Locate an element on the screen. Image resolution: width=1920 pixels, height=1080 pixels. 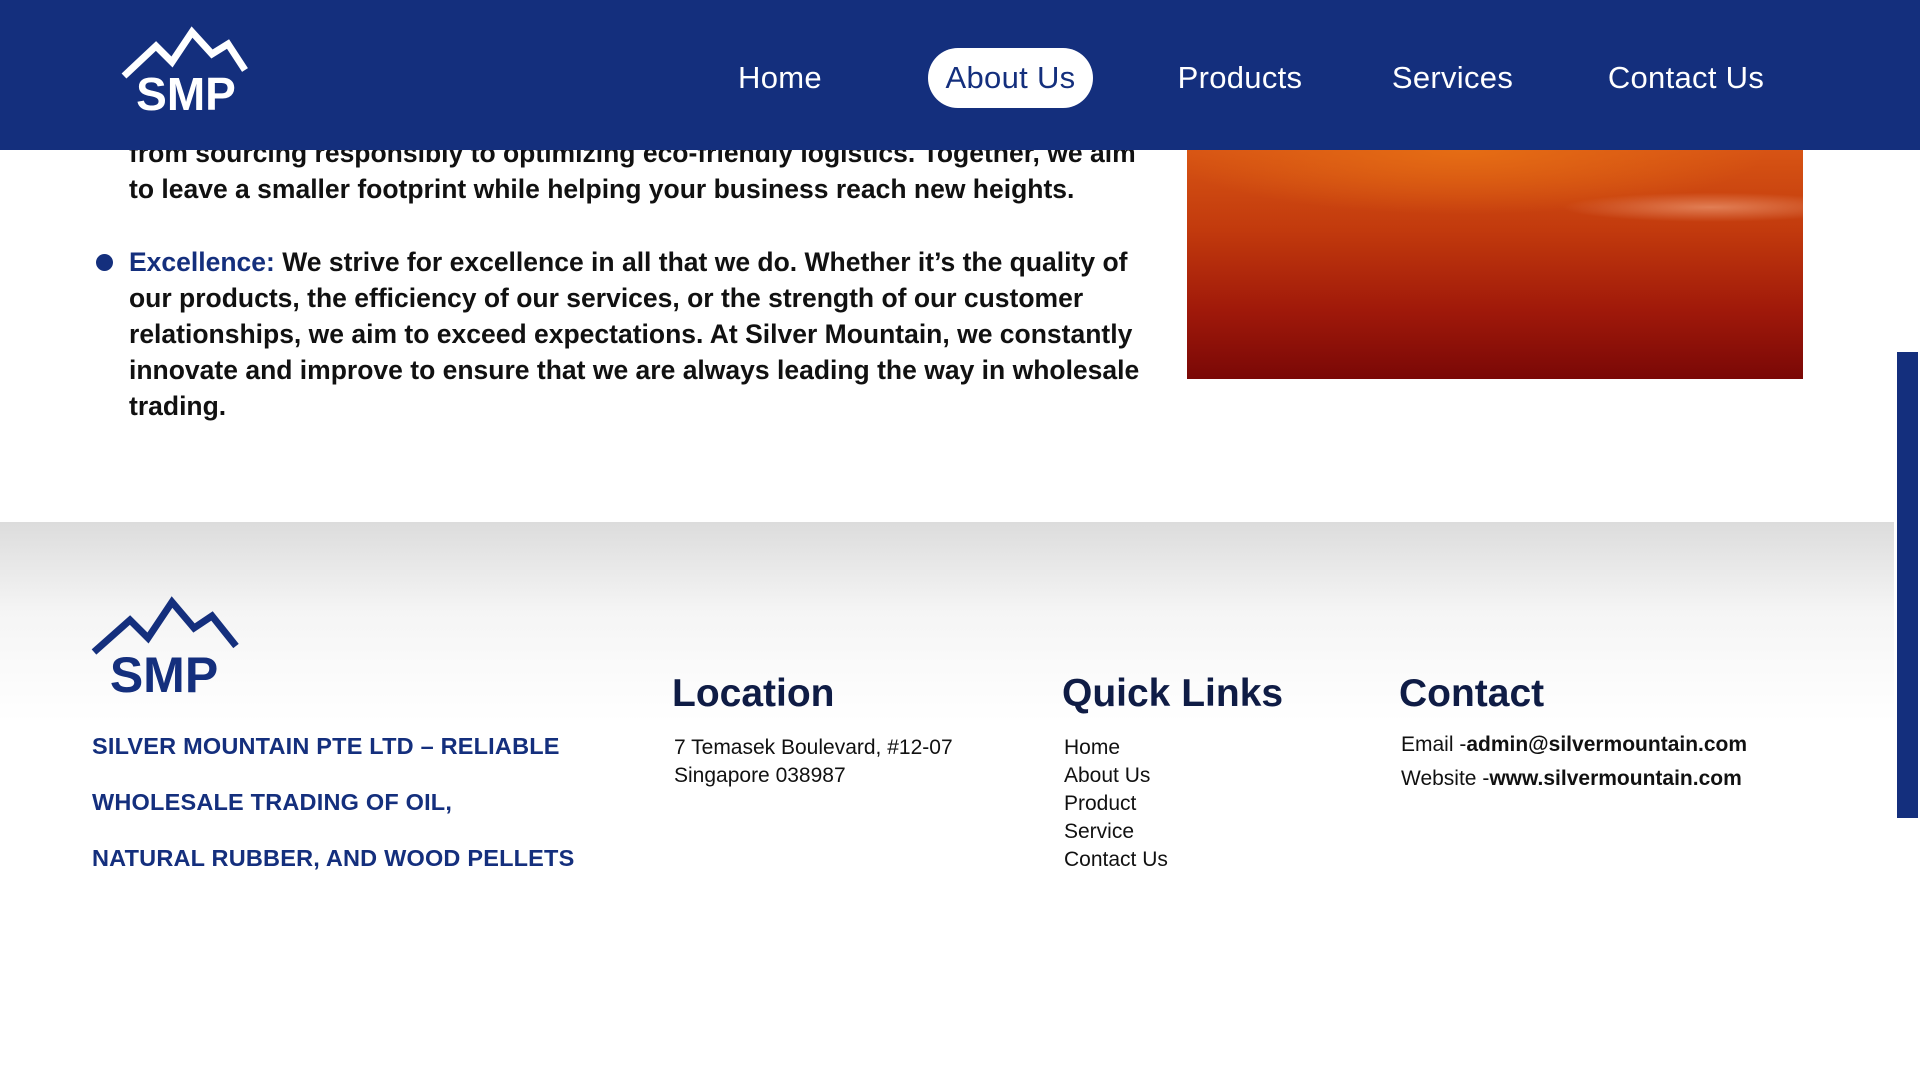
footer-logo-text: SMP is located at coordinates (164, 672).